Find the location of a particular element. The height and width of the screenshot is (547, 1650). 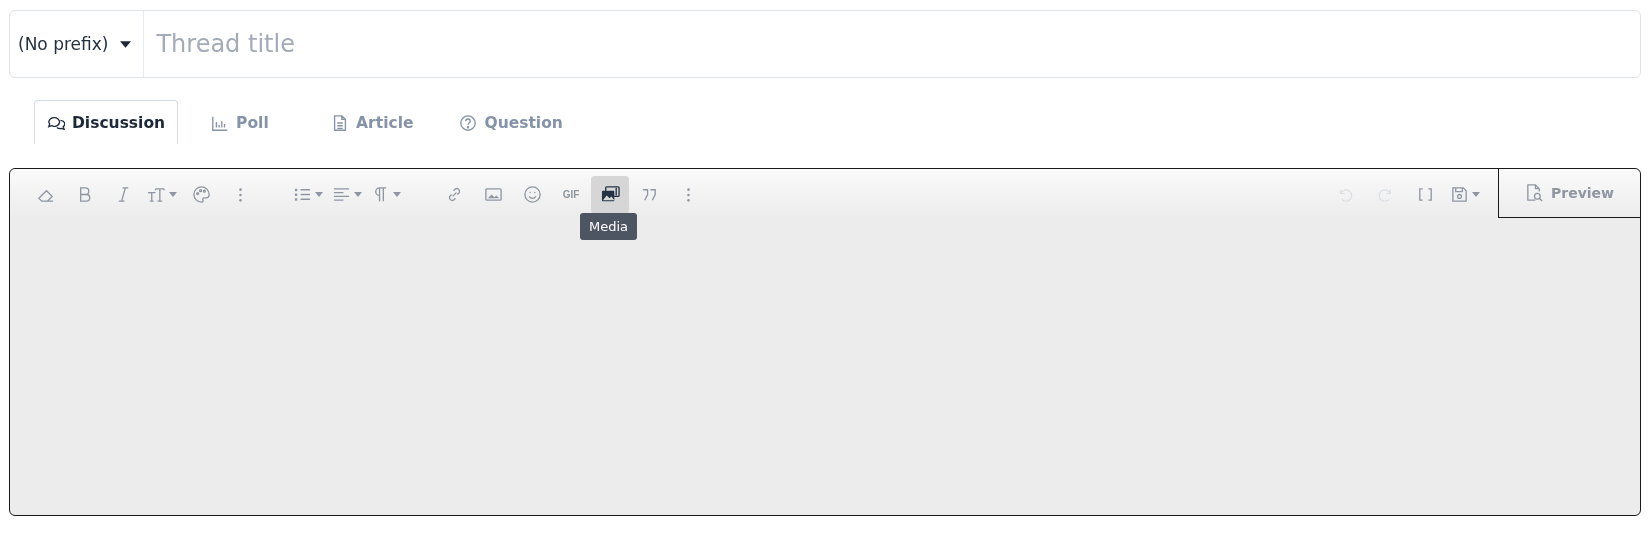

question-icon is located at coordinates (468, 122).